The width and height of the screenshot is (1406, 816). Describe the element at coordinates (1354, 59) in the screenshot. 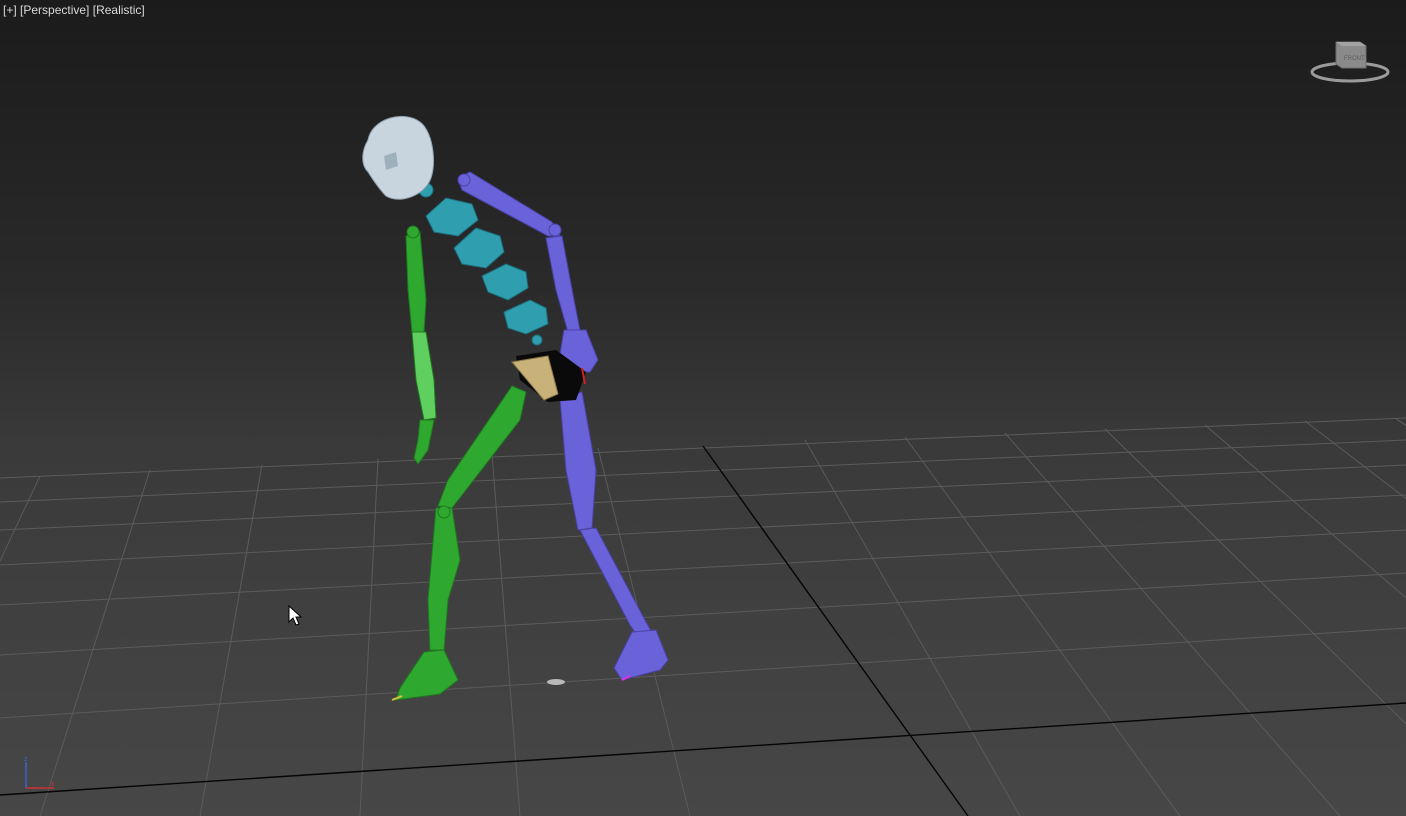

I see `viewcube-face-label: FRONT` at that location.